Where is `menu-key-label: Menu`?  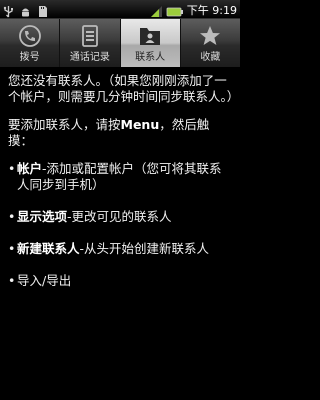
menu-key-label: Menu is located at coordinates (140, 124).